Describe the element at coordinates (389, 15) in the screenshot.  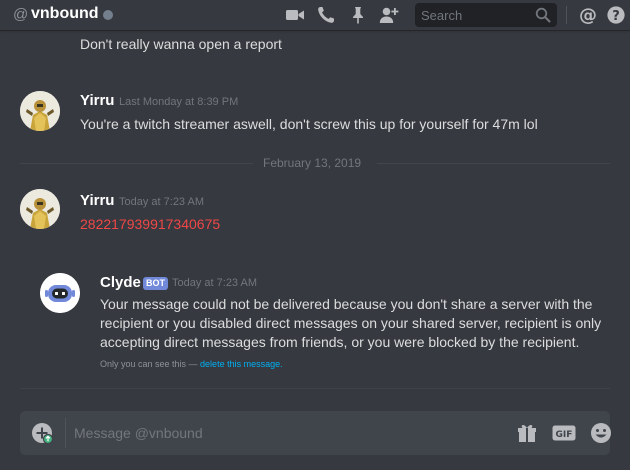
I see `add-friend-icon` at that location.